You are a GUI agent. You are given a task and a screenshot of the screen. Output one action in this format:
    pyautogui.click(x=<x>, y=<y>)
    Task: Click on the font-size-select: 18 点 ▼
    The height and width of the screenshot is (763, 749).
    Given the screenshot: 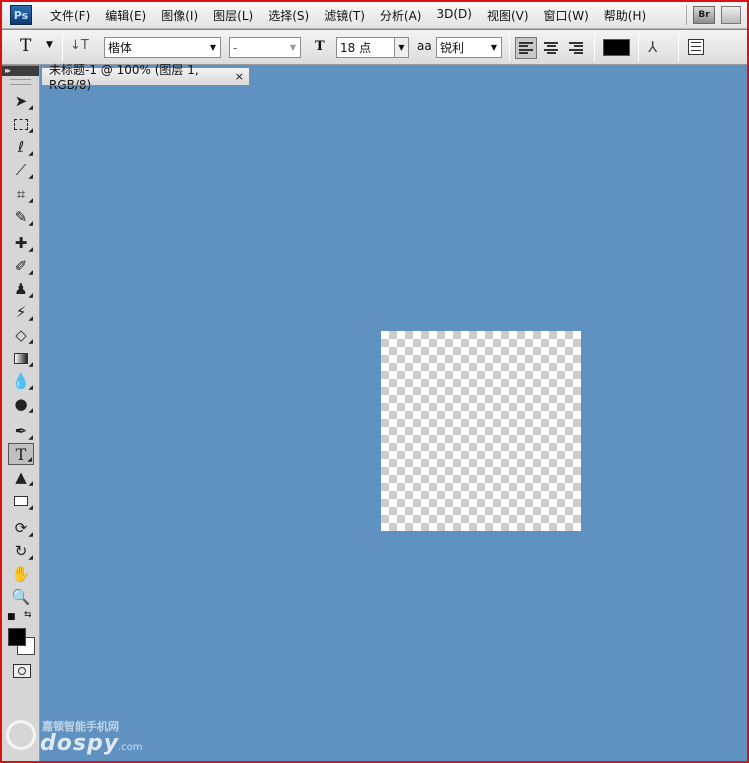 What is the action you would take?
    pyautogui.click(x=372, y=47)
    